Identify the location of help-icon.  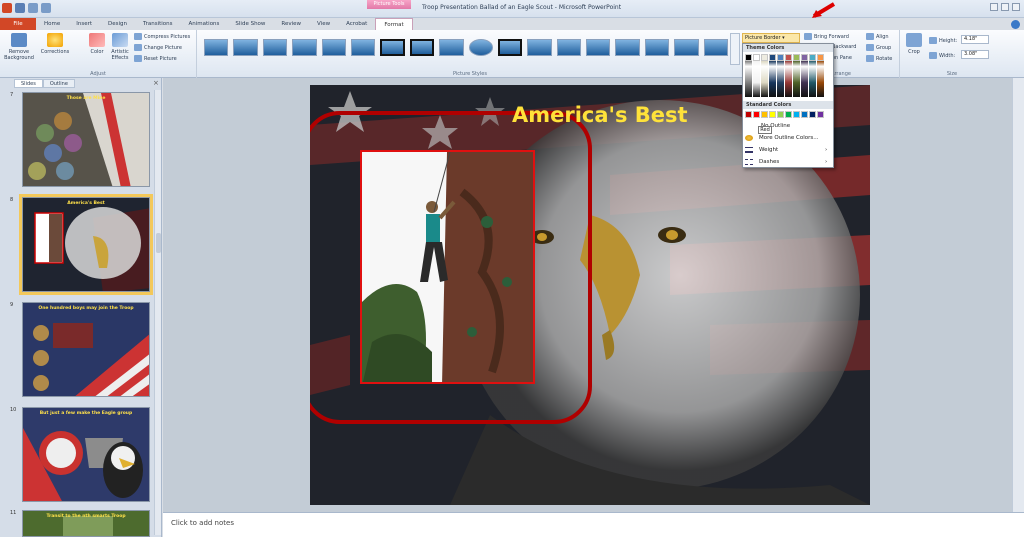
(1015, 24).